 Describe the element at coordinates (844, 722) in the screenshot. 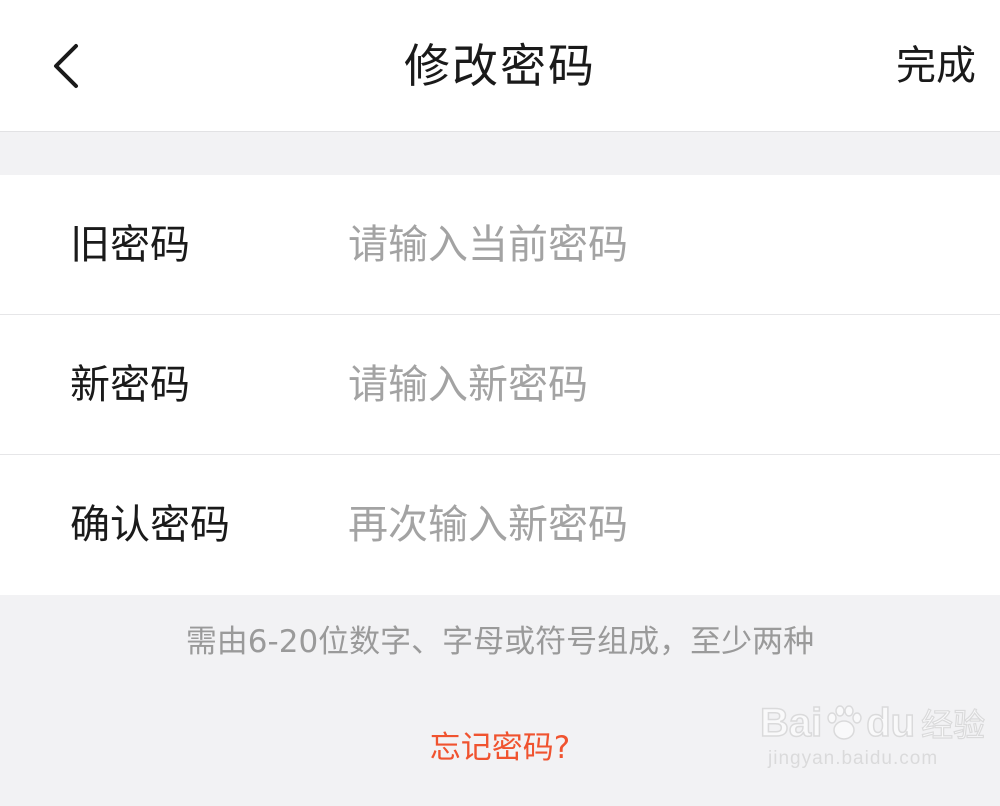

I see `paw-icon` at that location.